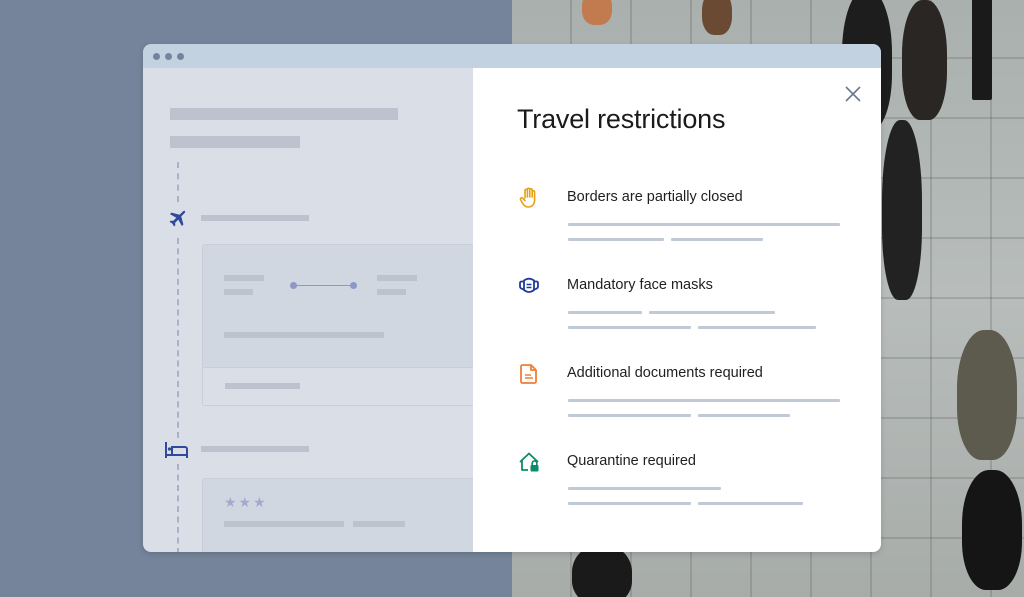 This screenshot has width=1024, height=597. I want to click on photo-pole, so click(982, 50).